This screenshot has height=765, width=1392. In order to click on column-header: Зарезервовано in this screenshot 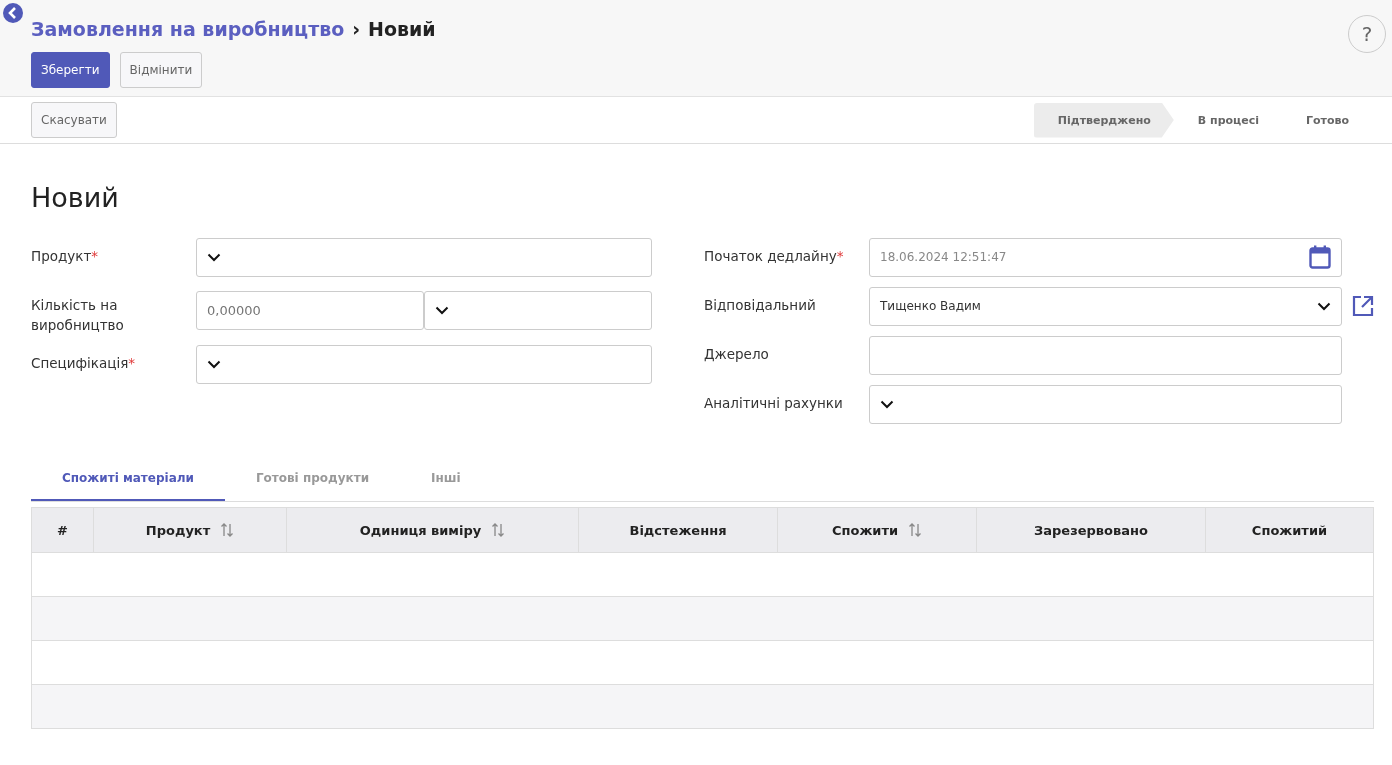, I will do `click(1091, 530)`.